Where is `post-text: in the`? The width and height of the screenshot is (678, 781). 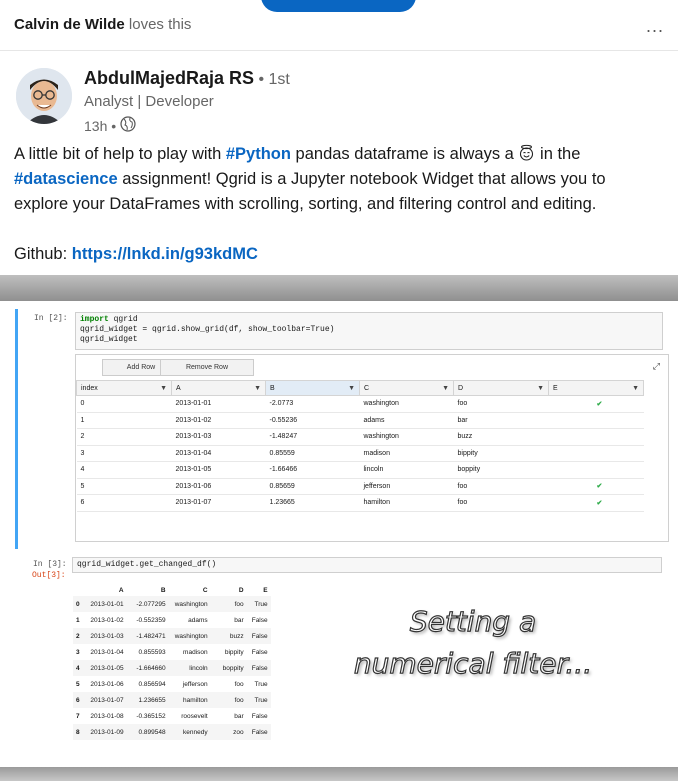
post-text: in the is located at coordinates (558, 154).